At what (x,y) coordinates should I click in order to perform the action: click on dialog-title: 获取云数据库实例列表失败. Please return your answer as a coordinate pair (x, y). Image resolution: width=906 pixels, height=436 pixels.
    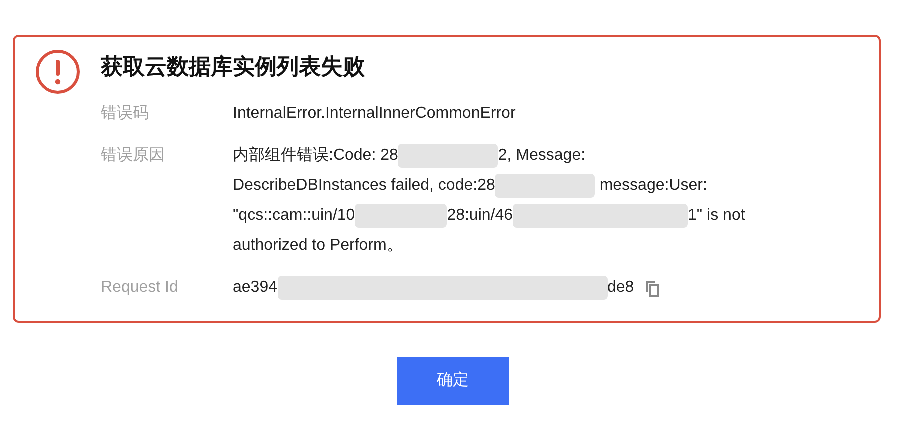
    Looking at the image, I should click on (233, 67).